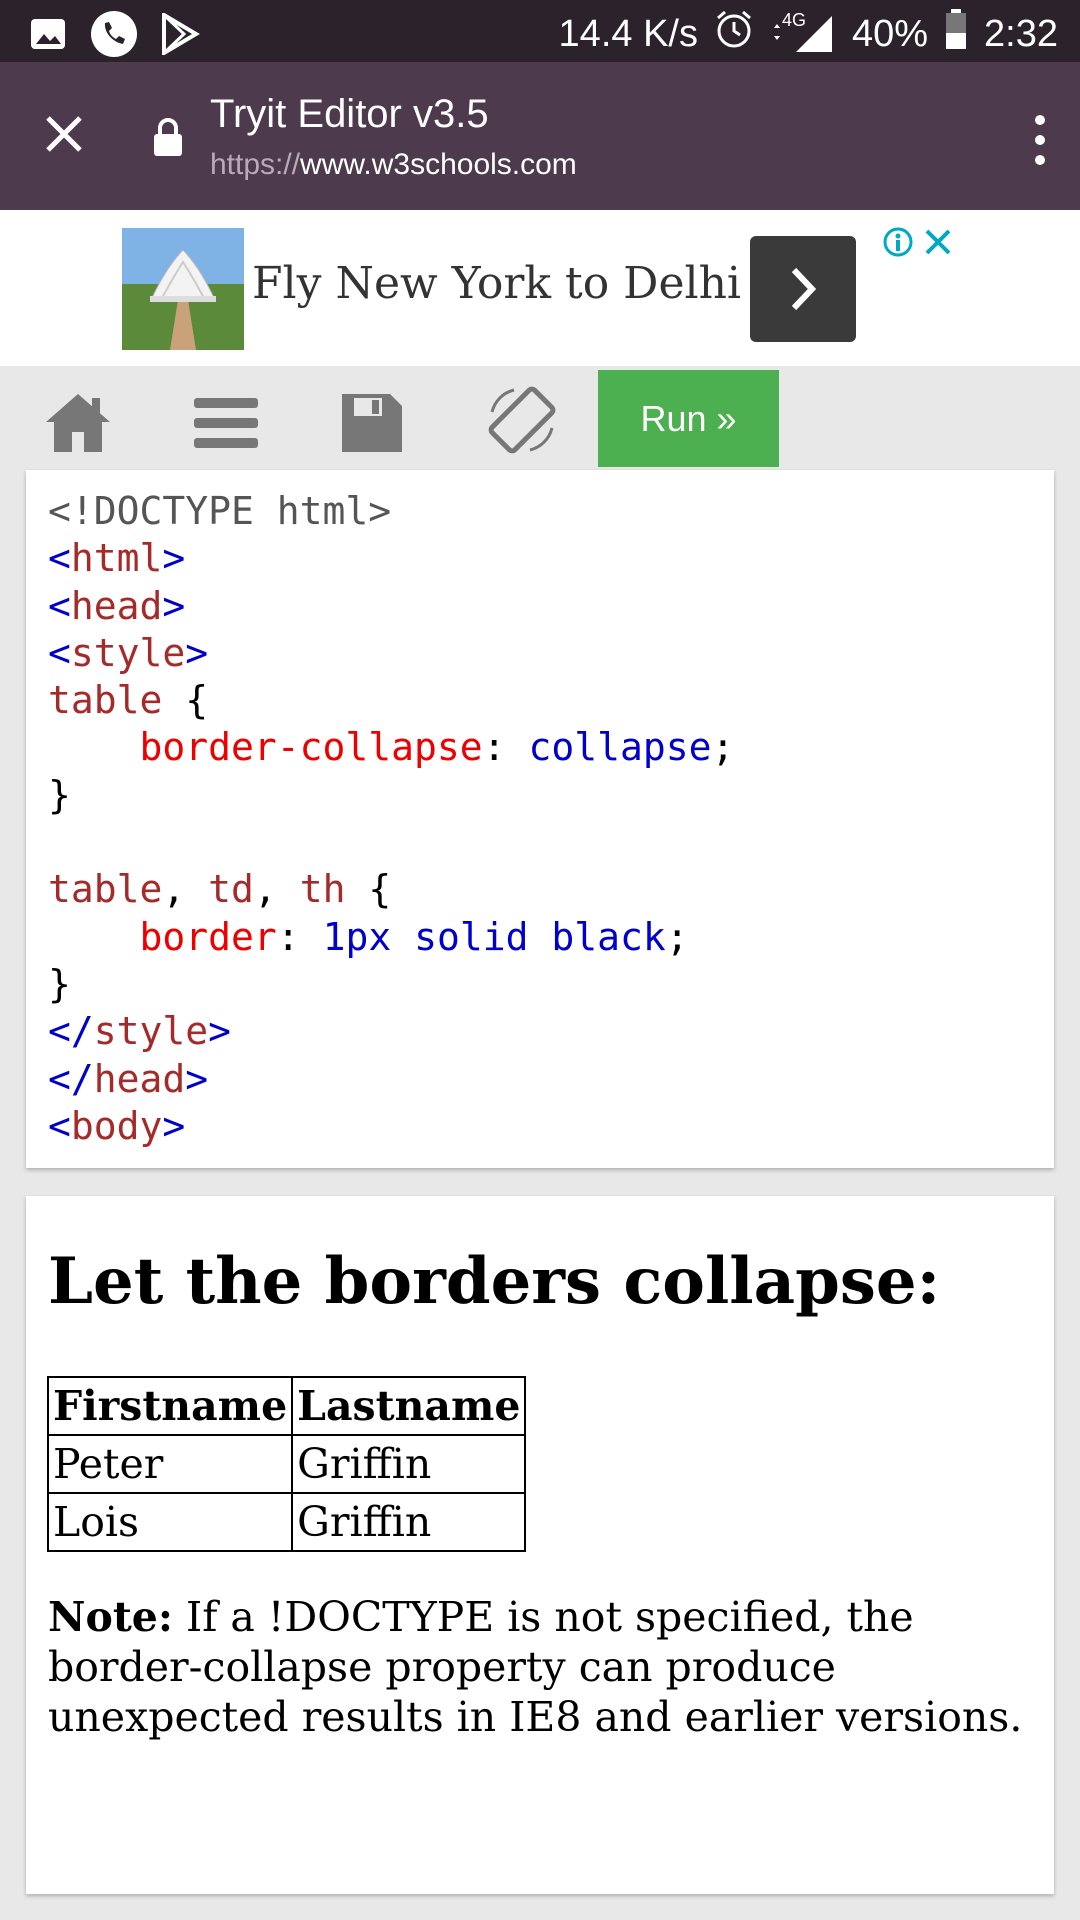  Describe the element at coordinates (494, 1281) in the screenshot. I see `result-heading: Let the borders collapse:` at that location.